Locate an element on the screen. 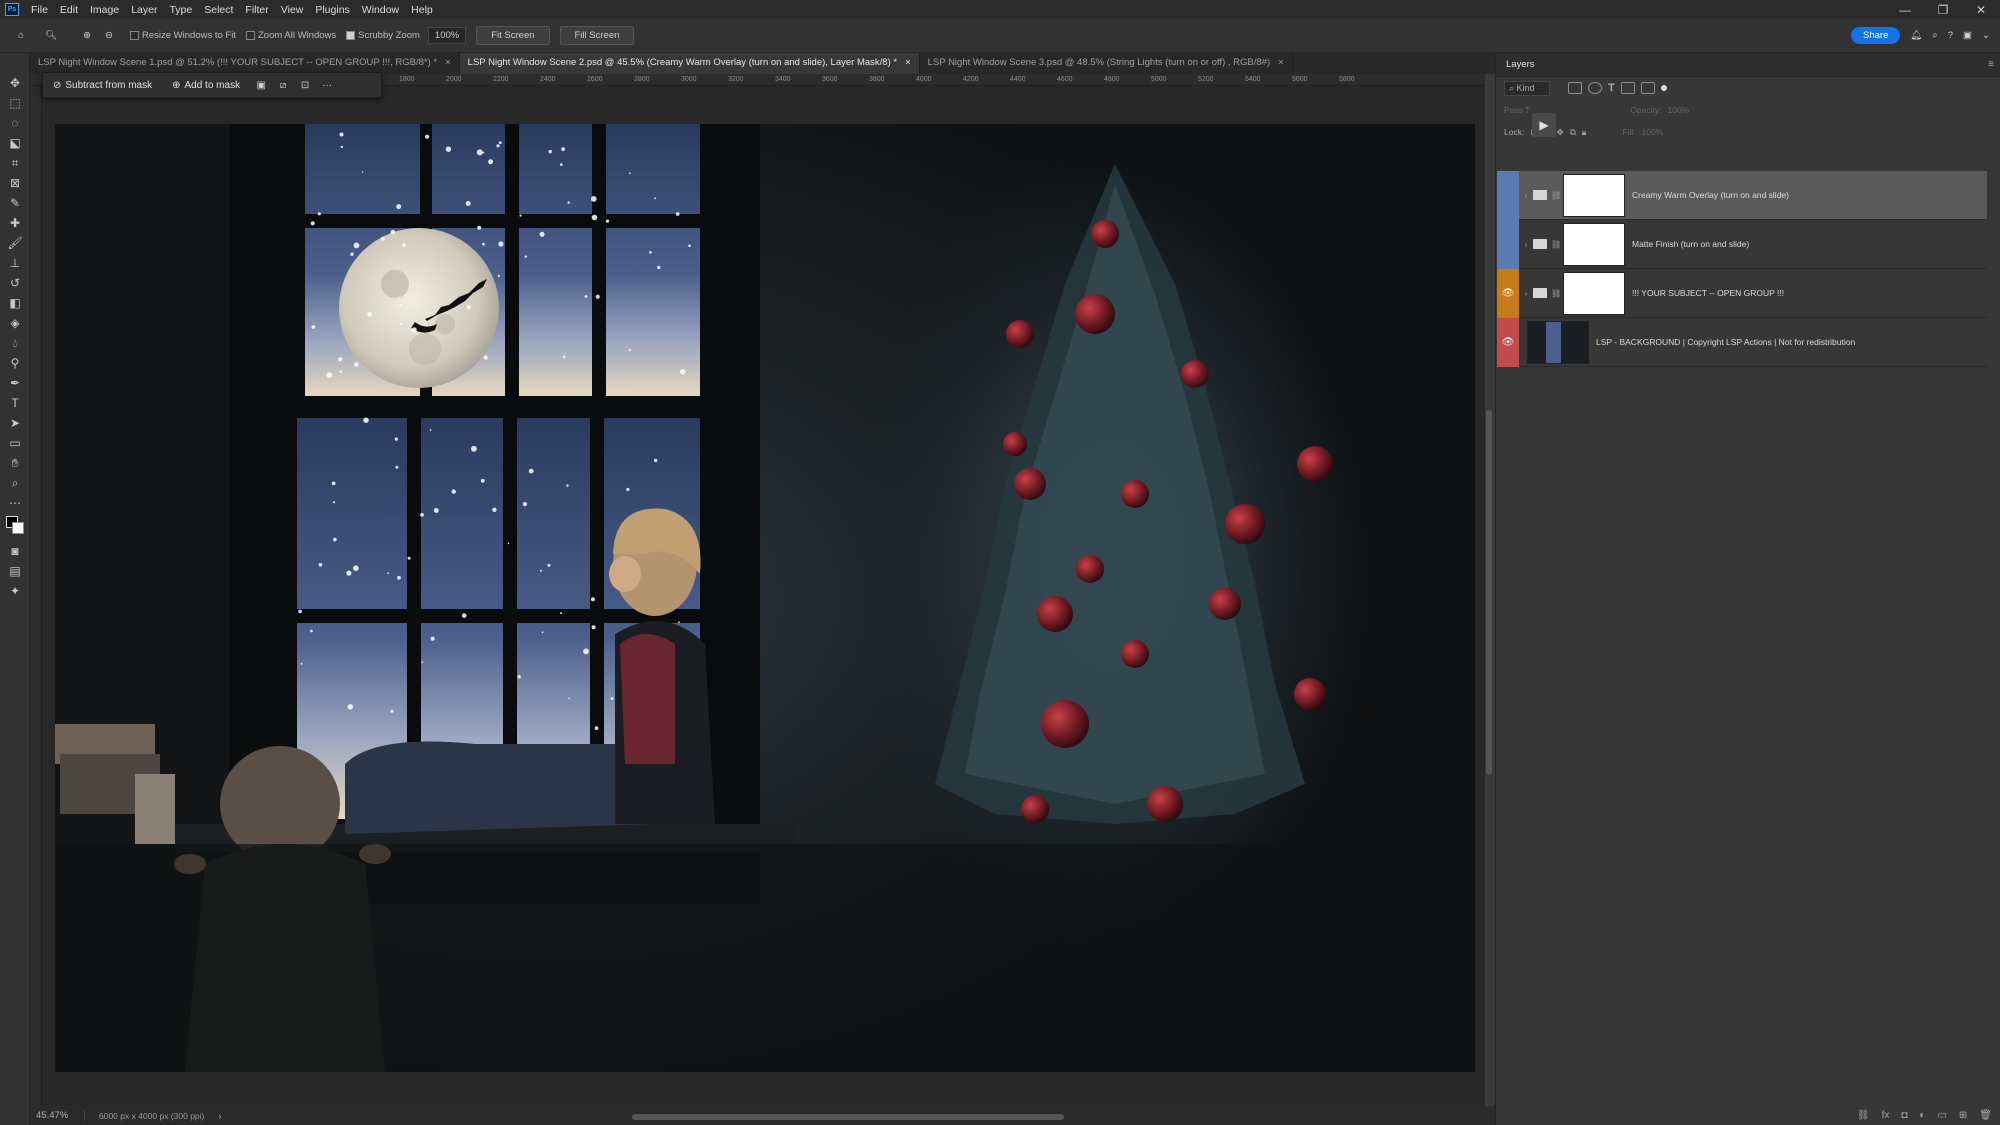 This screenshot has height=1125, width=2000. blend-mode-select: Pass T is located at coordinates (1517, 110).